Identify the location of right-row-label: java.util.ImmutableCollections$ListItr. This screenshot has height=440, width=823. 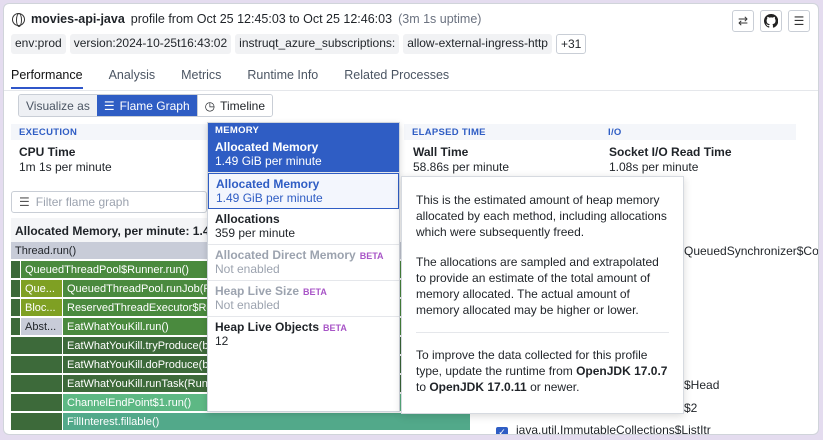
(613, 429).